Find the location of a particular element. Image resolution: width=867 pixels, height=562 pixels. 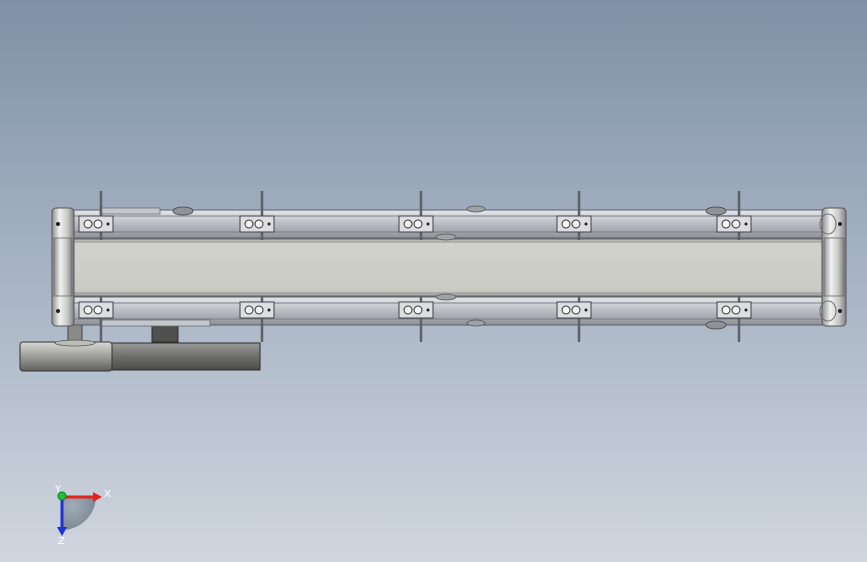

right-end-roller is located at coordinates (833, 267).